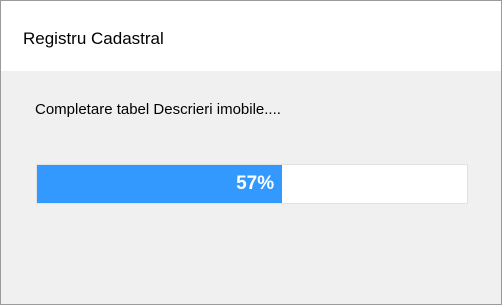  What do you see at coordinates (255, 183) in the screenshot?
I see `progress-percent-label: 57%` at bounding box center [255, 183].